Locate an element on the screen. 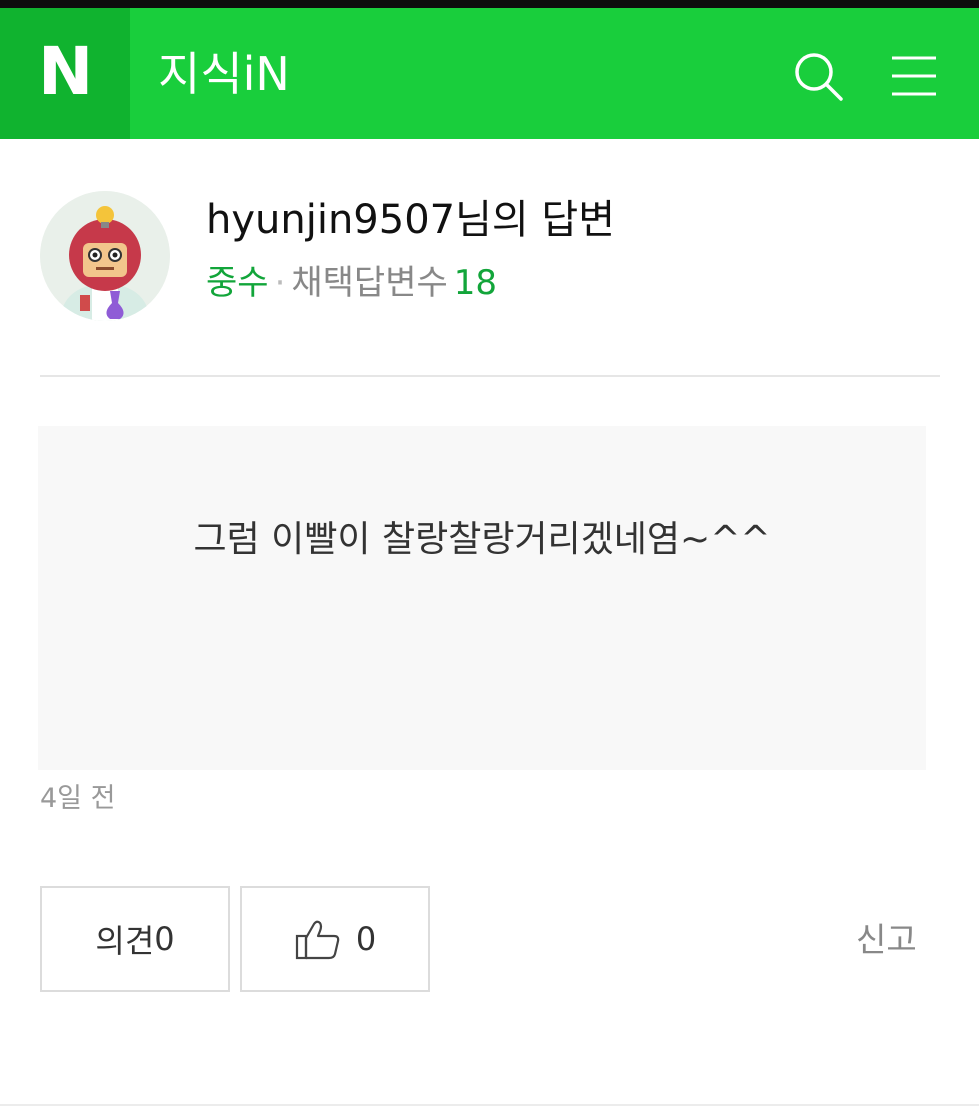  naver-logo: N is located at coordinates (65, 73).